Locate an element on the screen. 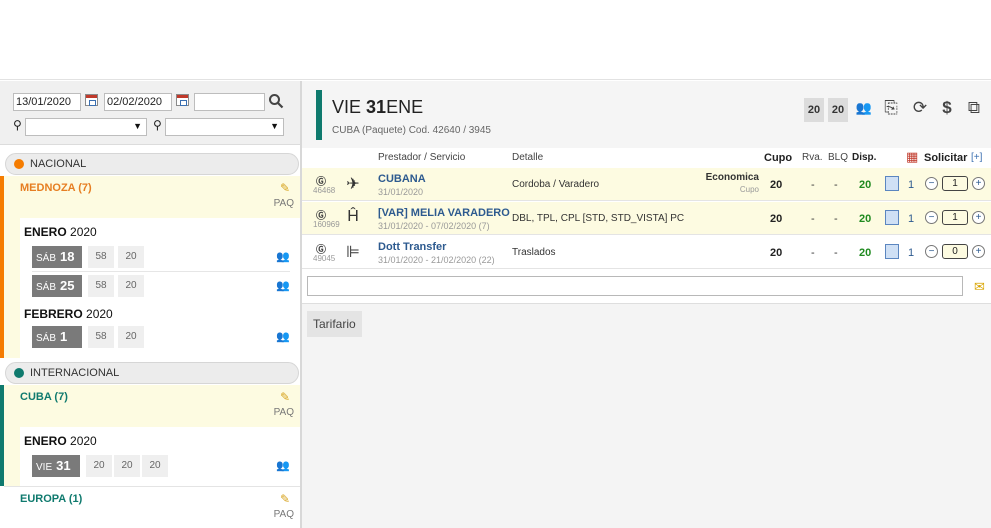 This screenshot has height=528, width=991. day-cell: 20 is located at coordinates (131, 257).